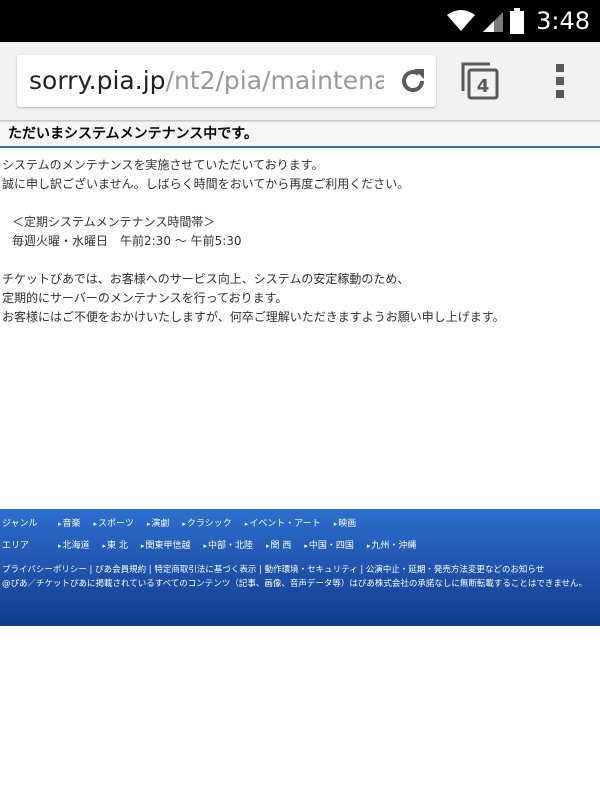 Image resolution: width=600 pixels, height=800 pixels. What do you see at coordinates (20, 524) in the screenshot?
I see `genre-label: ジャンル` at bounding box center [20, 524].